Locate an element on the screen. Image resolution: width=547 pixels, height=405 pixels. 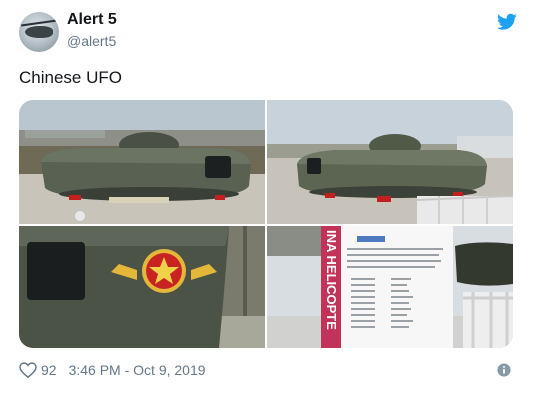
photo-ufo-side-image is located at coordinates (390, 162).